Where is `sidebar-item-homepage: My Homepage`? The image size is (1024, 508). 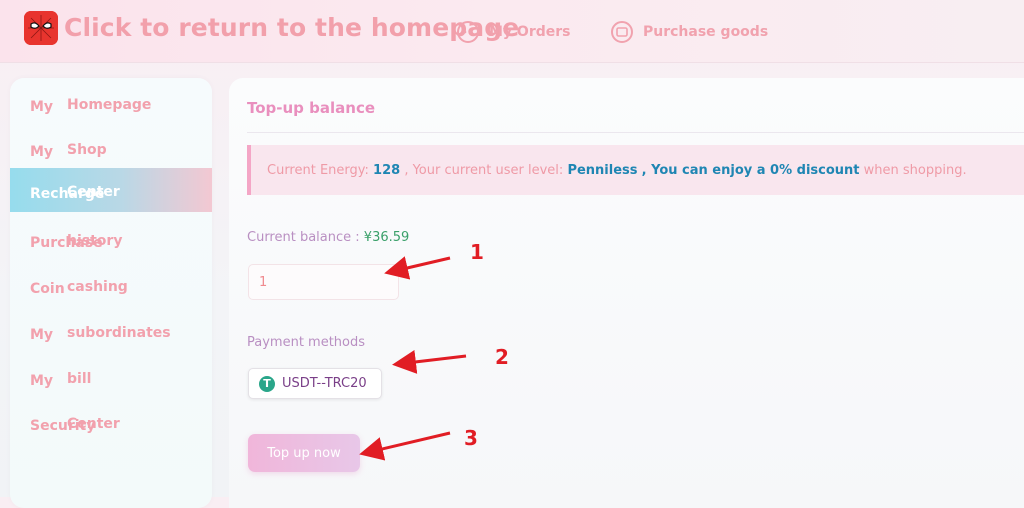
sidebar-item-homepage: My Homepage is located at coordinates (111, 103).